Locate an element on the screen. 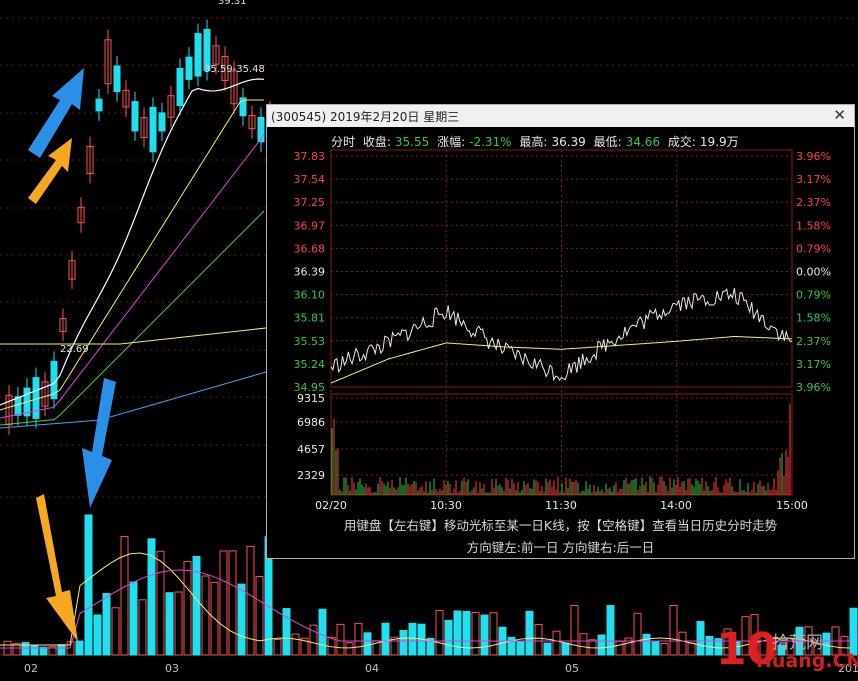 This screenshot has height=681, width=858. time-tick: 15:00 is located at coordinates (792, 505).